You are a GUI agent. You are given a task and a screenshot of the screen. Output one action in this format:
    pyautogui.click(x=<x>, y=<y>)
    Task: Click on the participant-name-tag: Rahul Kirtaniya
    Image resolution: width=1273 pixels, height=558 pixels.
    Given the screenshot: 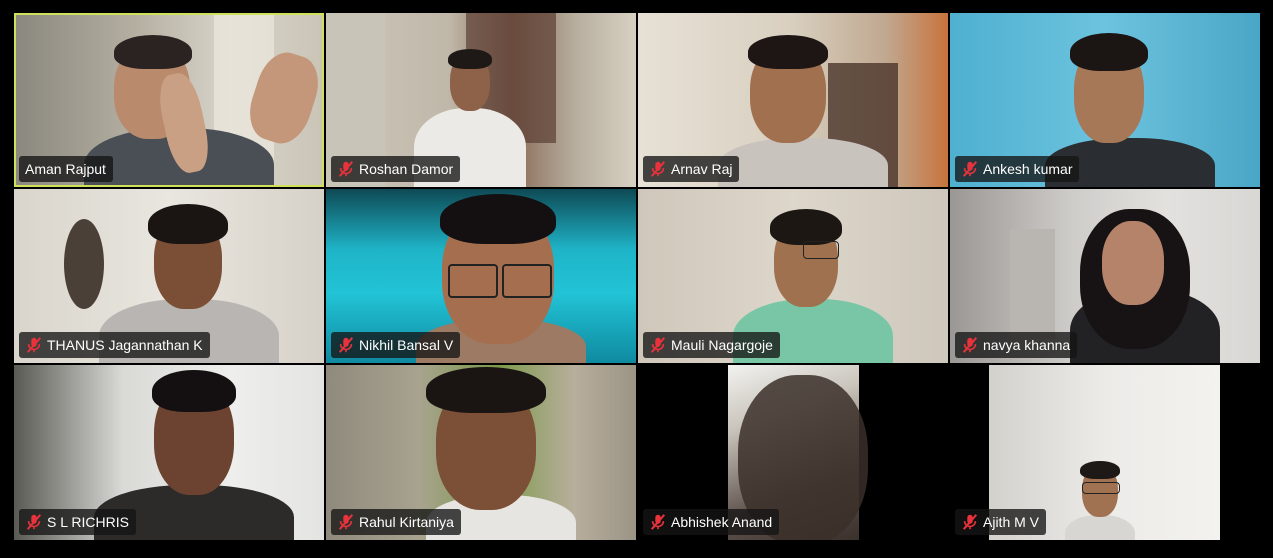 What is the action you would take?
    pyautogui.click(x=396, y=522)
    